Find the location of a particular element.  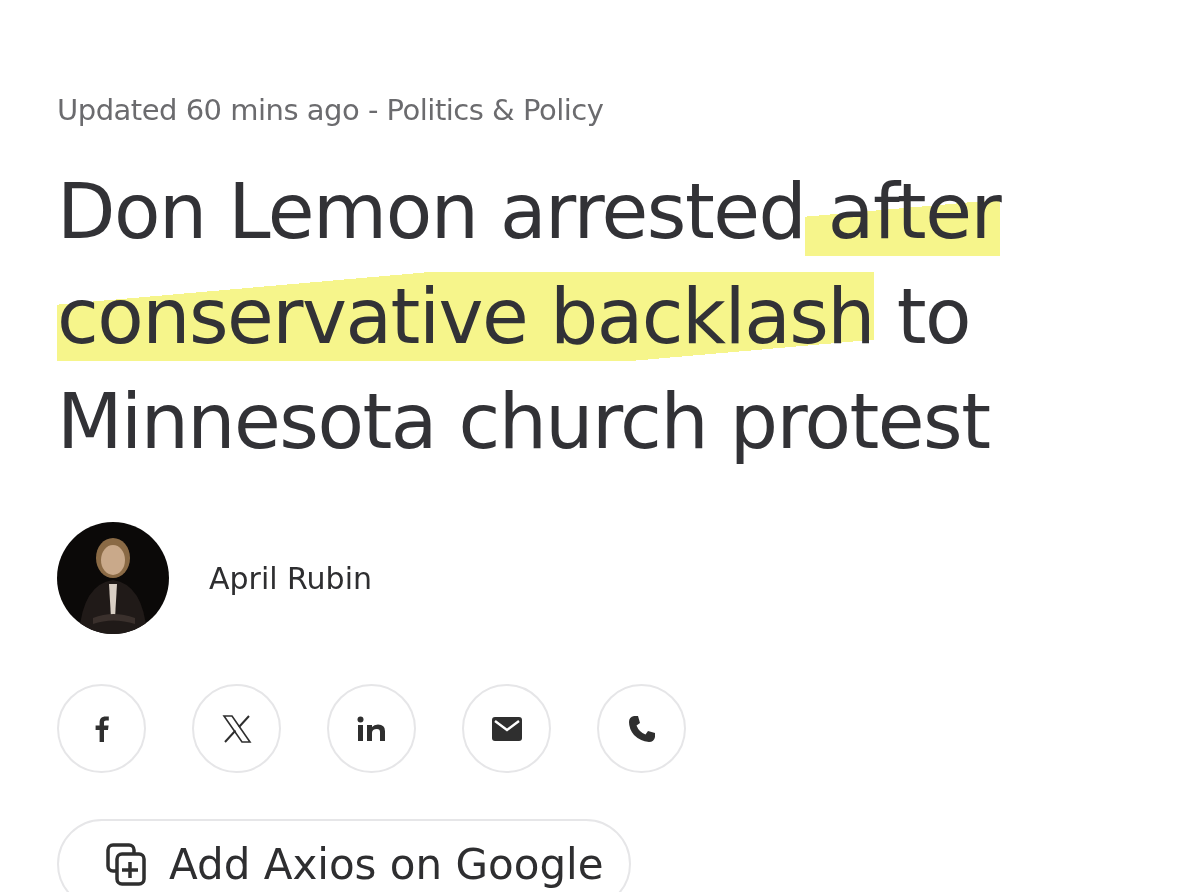

x-logo-icon is located at coordinates (236, 728).